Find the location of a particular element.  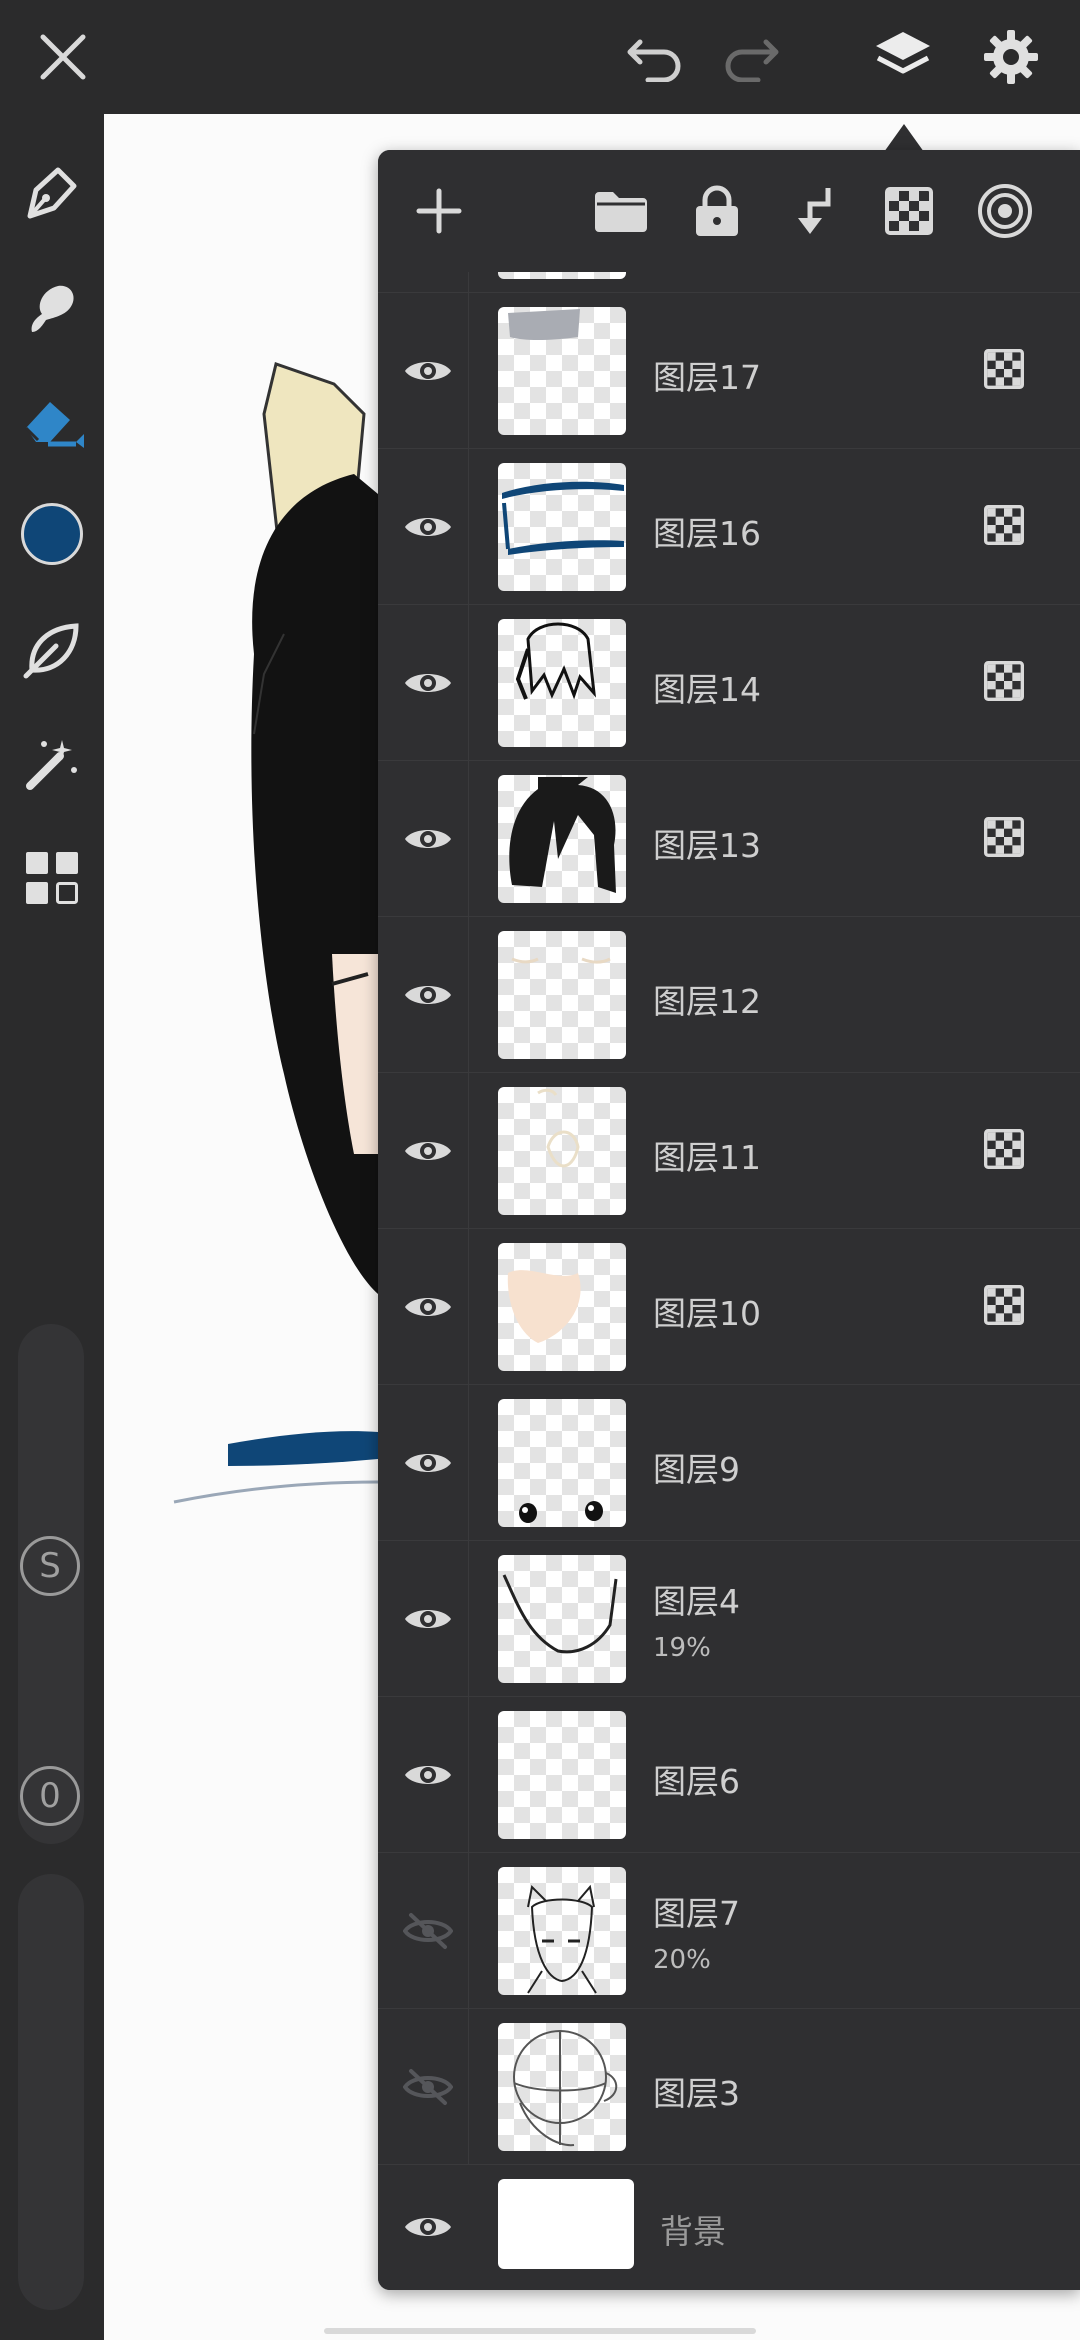

layer-row: 图层13 is located at coordinates (729, 838).